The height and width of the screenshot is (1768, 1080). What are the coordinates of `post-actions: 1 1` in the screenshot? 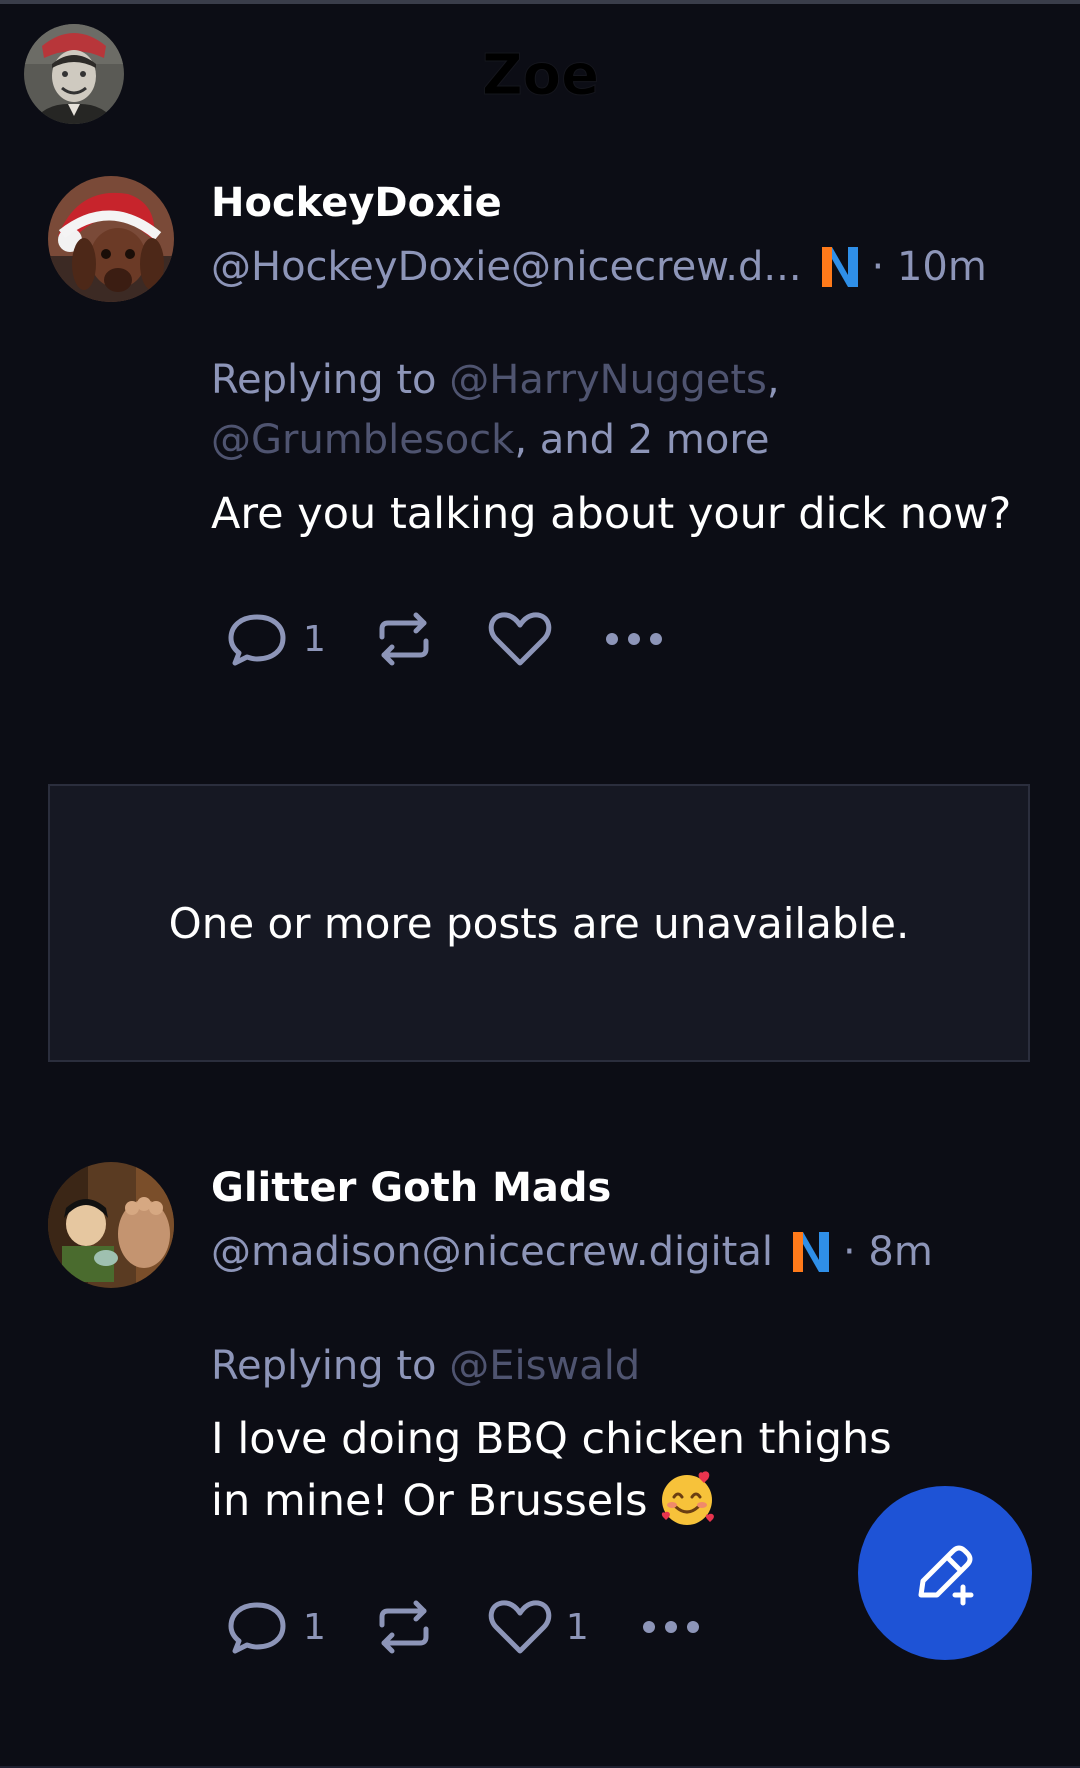 It's located at (463, 1627).